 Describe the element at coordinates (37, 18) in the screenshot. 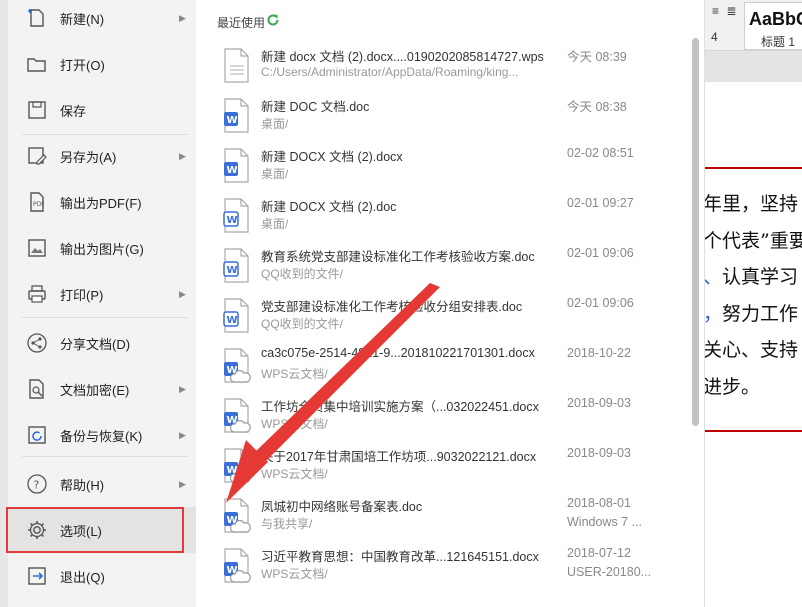

I see `new-doc-icon` at that location.